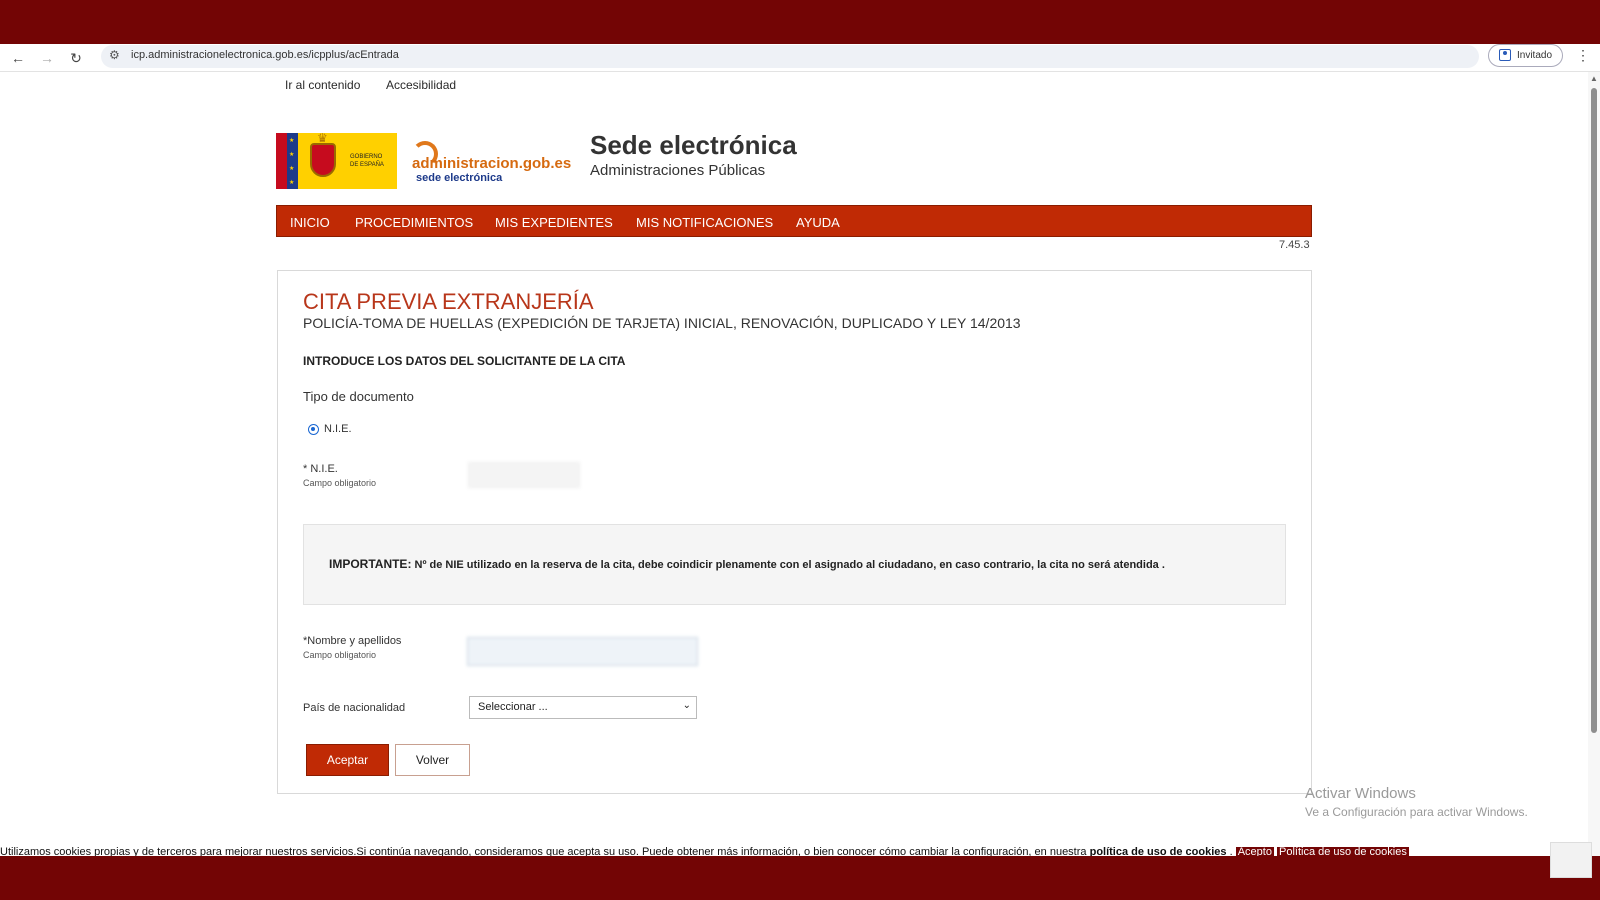  I want to click on gov-logo-text: GOBIERNO DE ESPAÑA, so click(367, 161).